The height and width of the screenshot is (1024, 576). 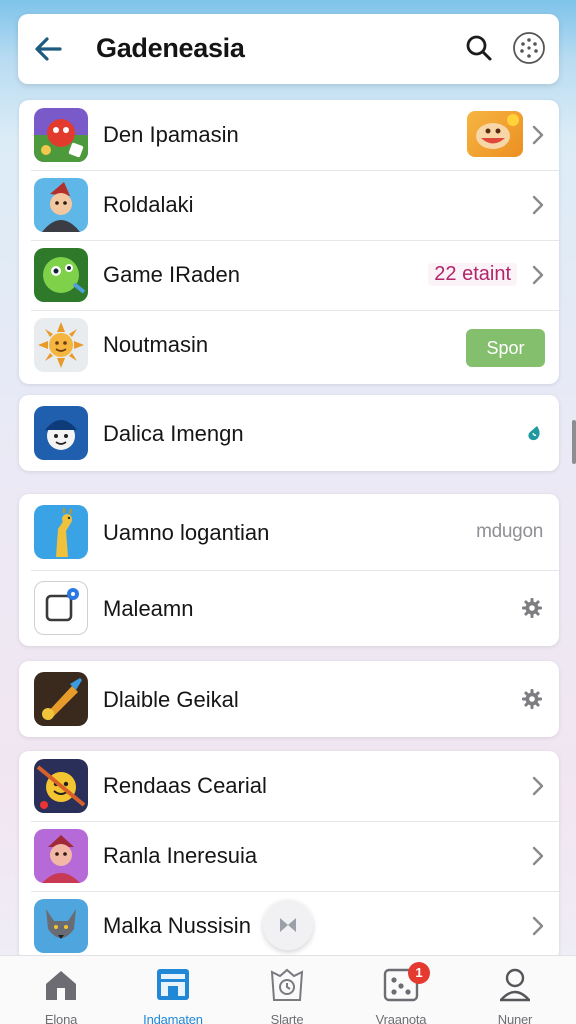 What do you see at coordinates (171, 699) in the screenshot?
I see `list-item-label: Dlaible Geikal` at bounding box center [171, 699].